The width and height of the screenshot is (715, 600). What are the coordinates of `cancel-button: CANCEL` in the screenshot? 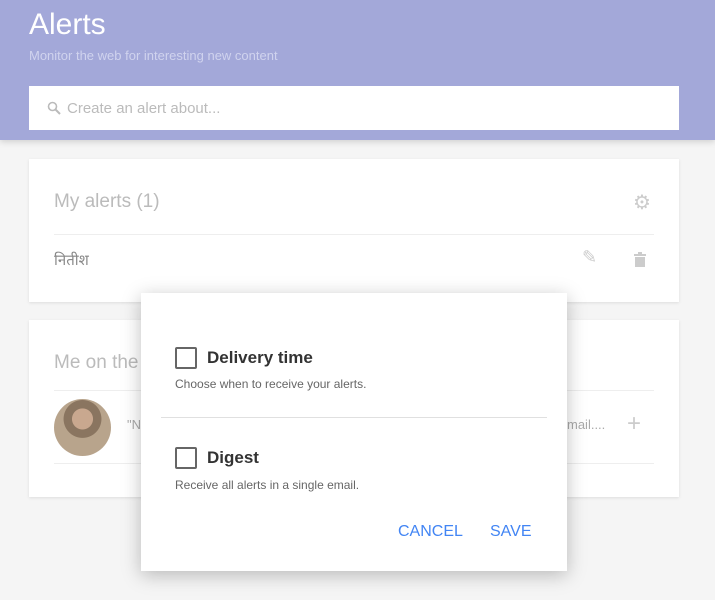 It's located at (430, 532).